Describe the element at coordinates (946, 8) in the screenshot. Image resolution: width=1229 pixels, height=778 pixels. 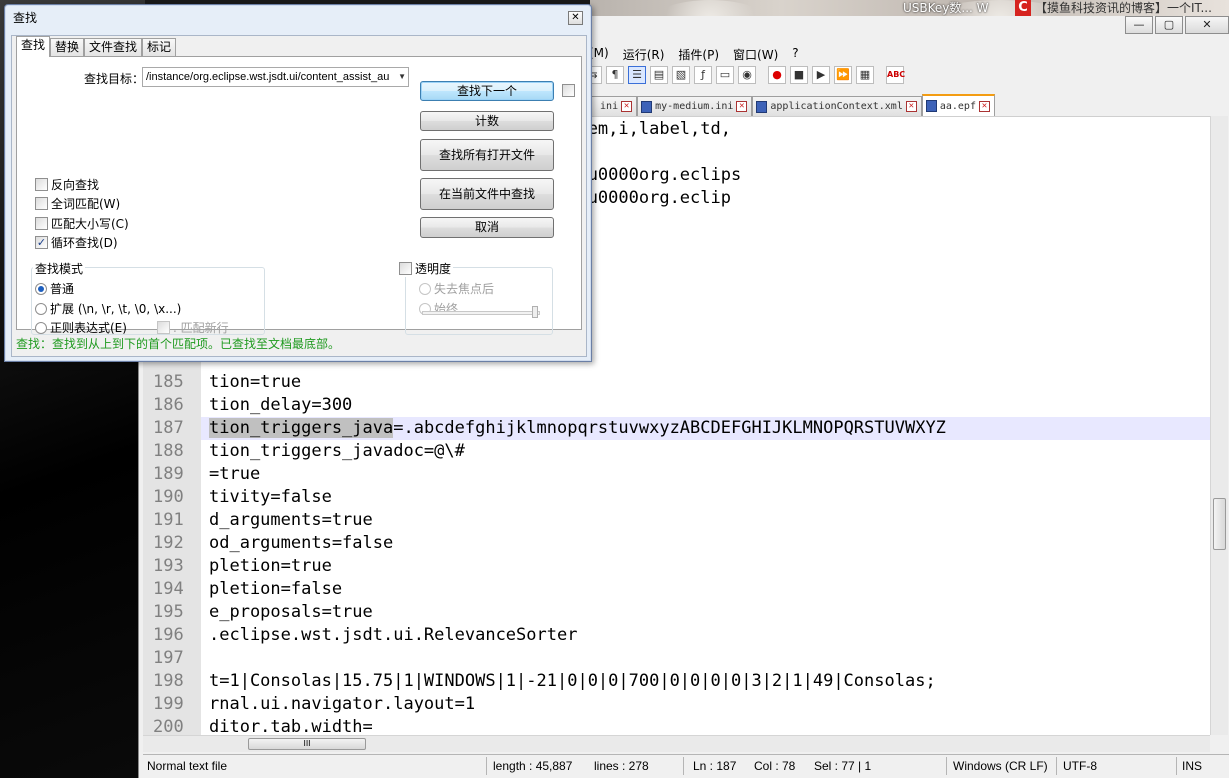
I see `taskbar-usbkey-item: USBKey数... W` at that location.